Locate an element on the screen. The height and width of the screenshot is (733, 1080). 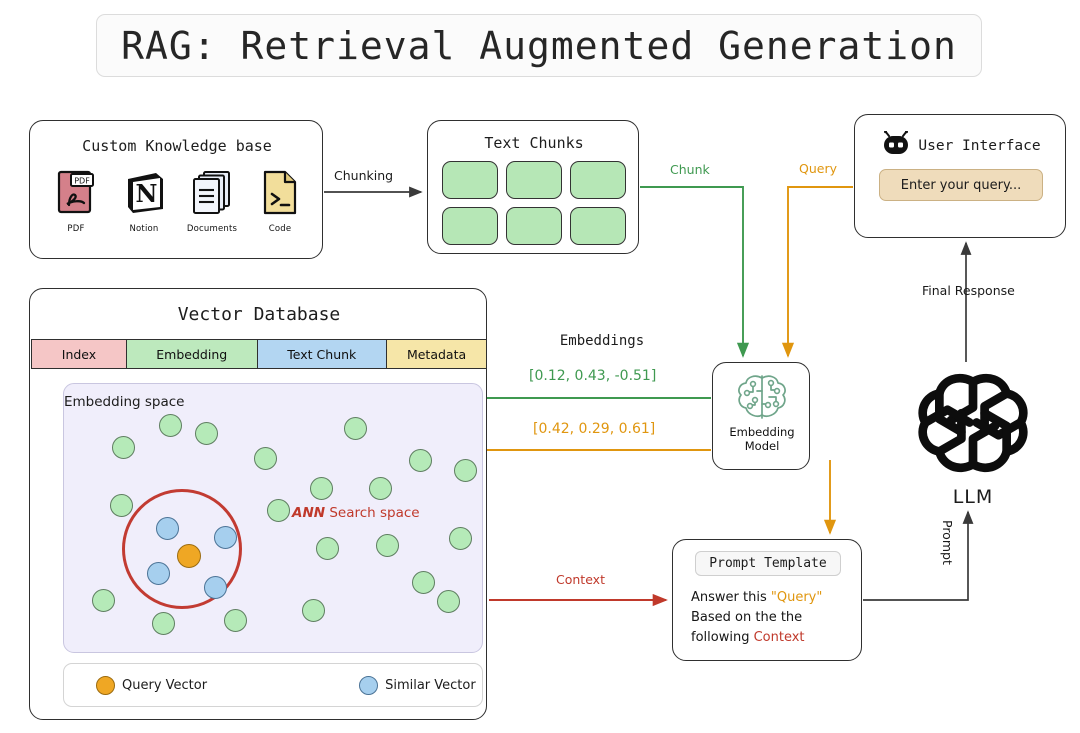
prompt-line3-pre: following is located at coordinates (722, 637).